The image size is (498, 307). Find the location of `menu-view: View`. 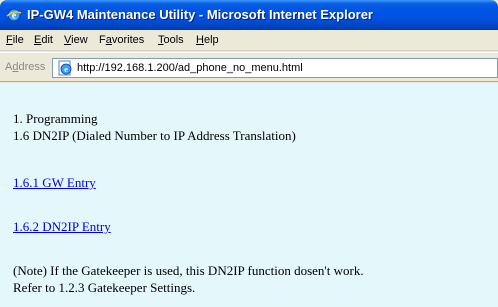

menu-view: View is located at coordinates (76, 40).